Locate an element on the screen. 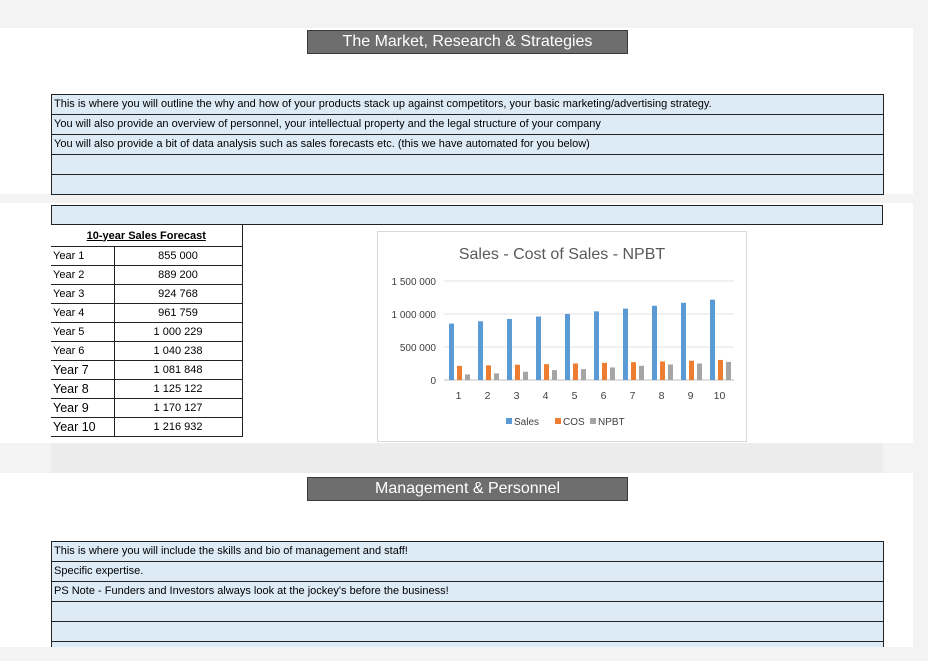 The image size is (928, 661). x-tick-label: 2 is located at coordinates (488, 396).